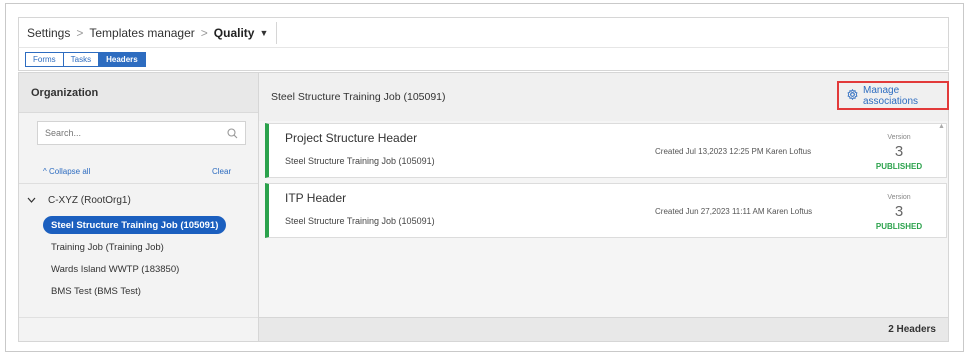  I want to click on breadcrumb-templates-manager: Templates manager, so click(141, 33).